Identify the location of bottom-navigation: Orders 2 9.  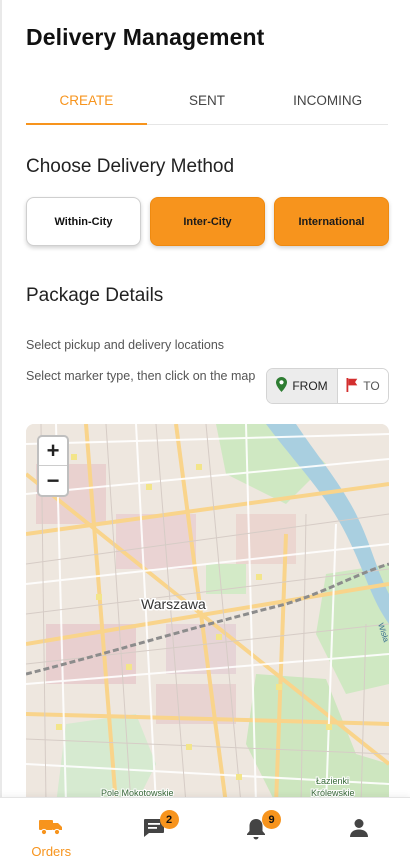
(205, 830).